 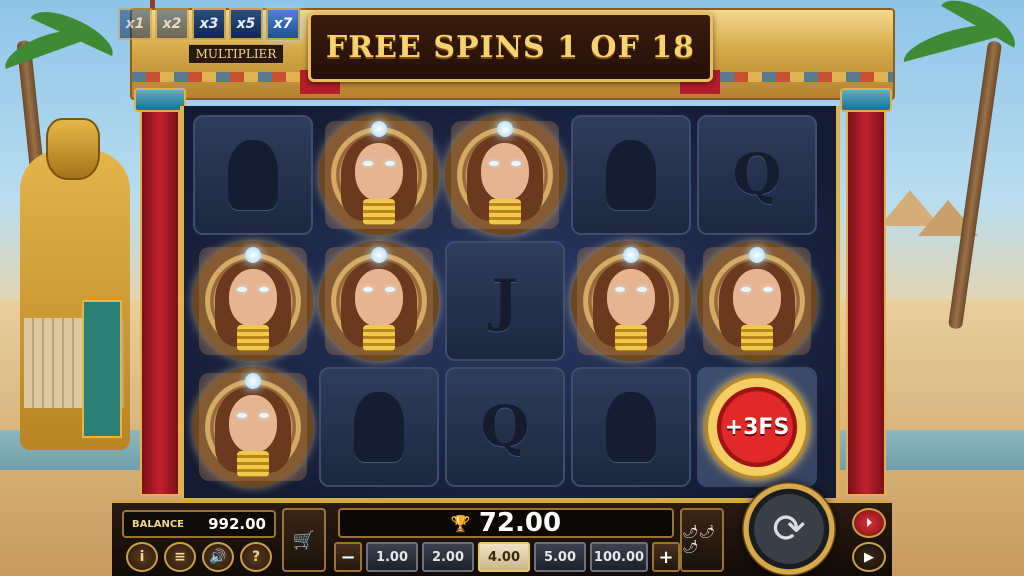 What do you see at coordinates (448, 557) in the screenshot?
I see `bet-option: 2.00` at bounding box center [448, 557].